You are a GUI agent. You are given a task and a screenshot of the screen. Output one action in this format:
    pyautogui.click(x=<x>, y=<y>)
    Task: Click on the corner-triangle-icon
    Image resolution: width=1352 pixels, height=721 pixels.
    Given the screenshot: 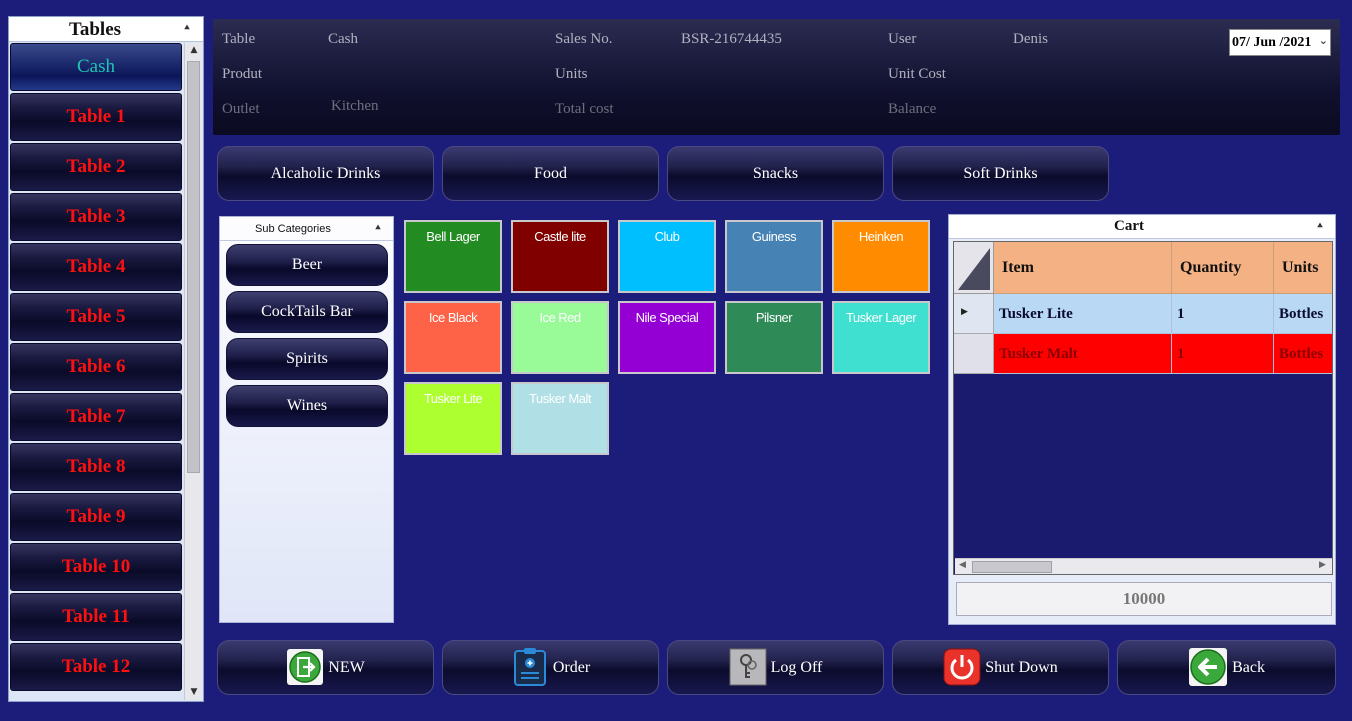 What is the action you would take?
    pyautogui.click(x=974, y=269)
    